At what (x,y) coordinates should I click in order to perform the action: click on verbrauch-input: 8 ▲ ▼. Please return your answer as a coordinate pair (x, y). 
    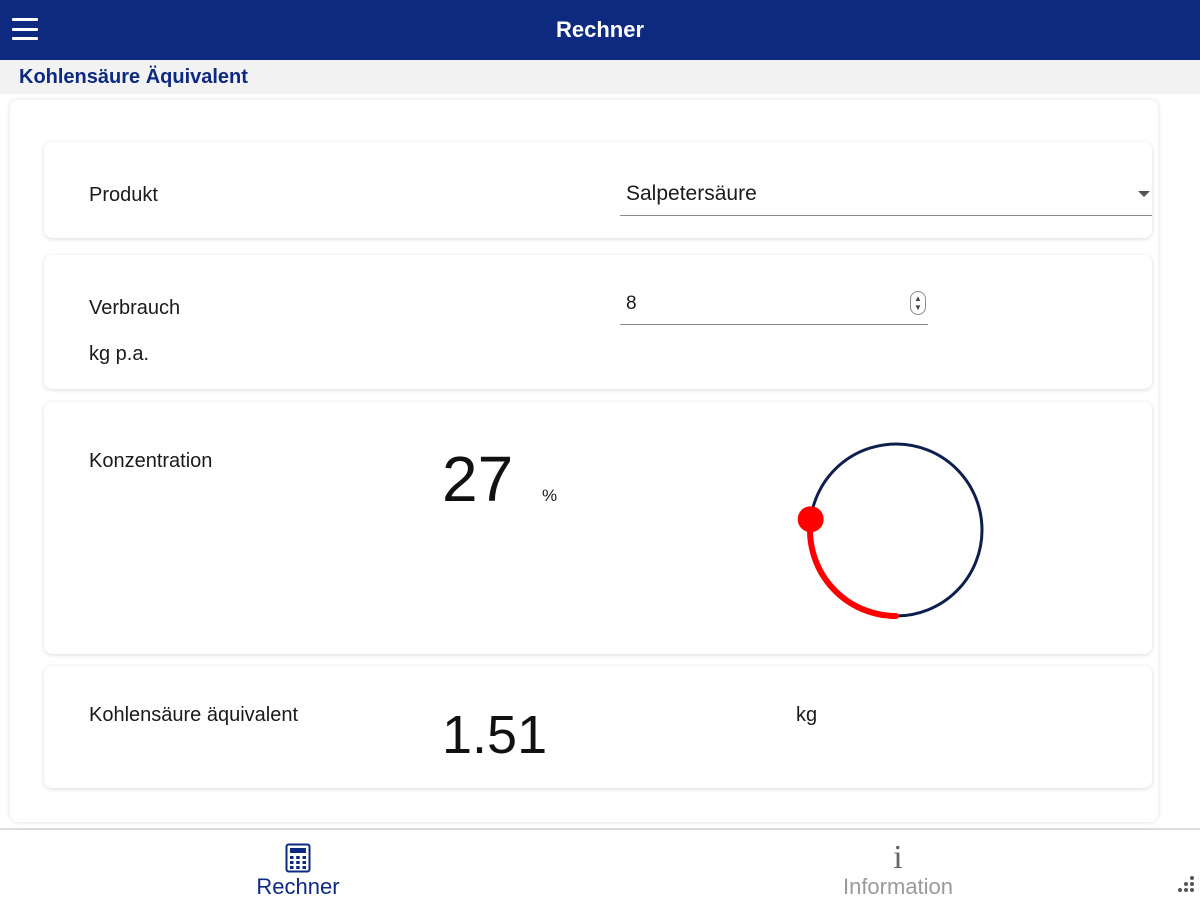
    Looking at the image, I should click on (774, 305).